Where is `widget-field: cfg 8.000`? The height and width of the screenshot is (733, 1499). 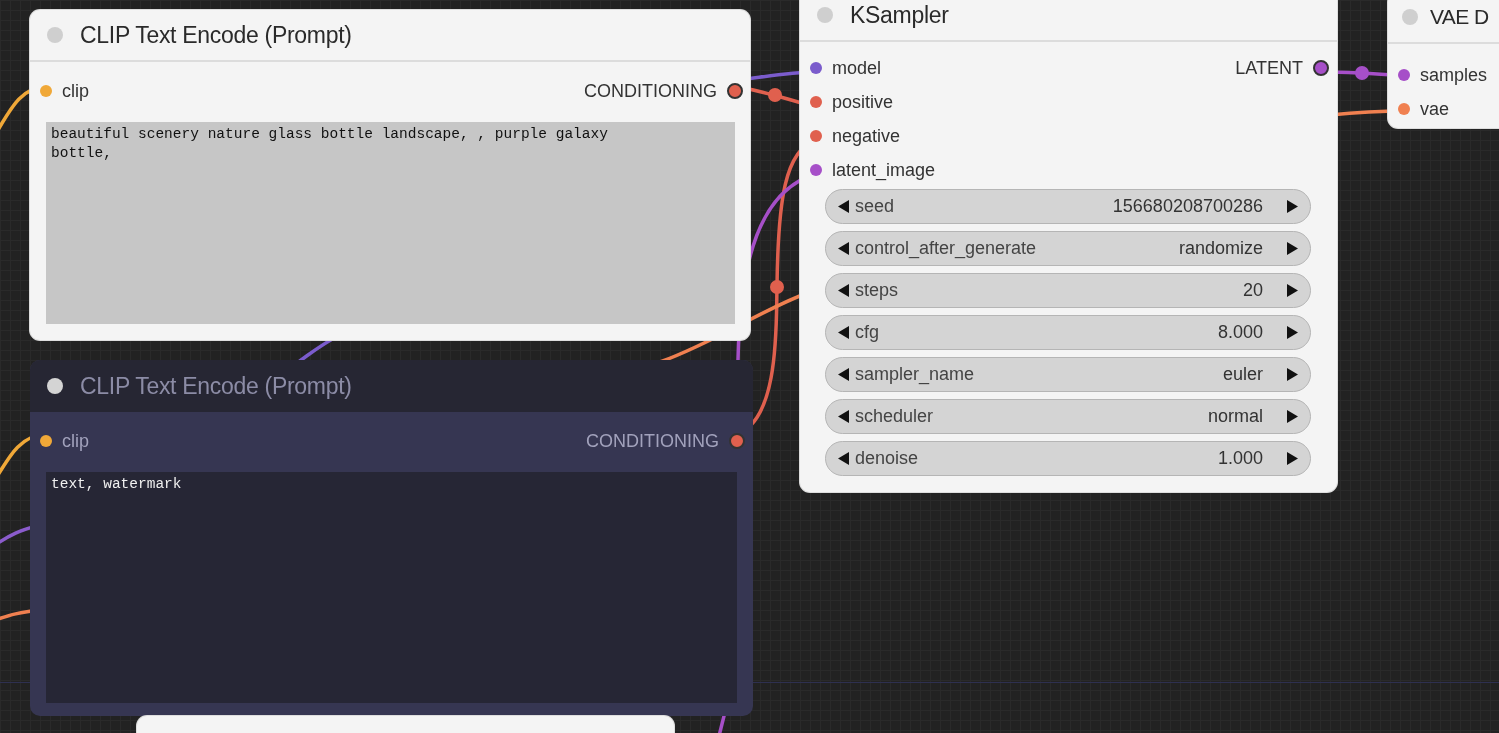 widget-field: cfg 8.000 is located at coordinates (1068, 332).